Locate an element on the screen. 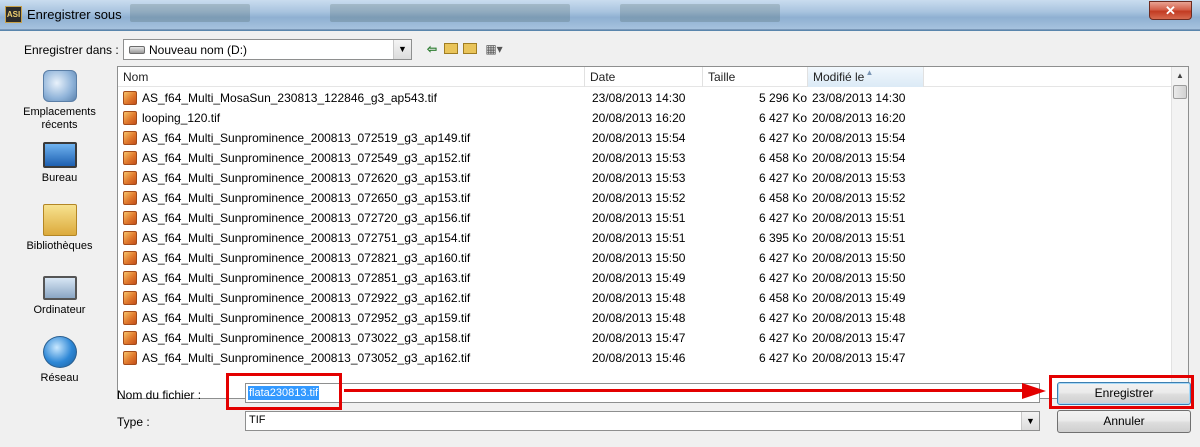 The image size is (1200, 447). file-name: looping_120.tif is located at coordinates (353, 118).